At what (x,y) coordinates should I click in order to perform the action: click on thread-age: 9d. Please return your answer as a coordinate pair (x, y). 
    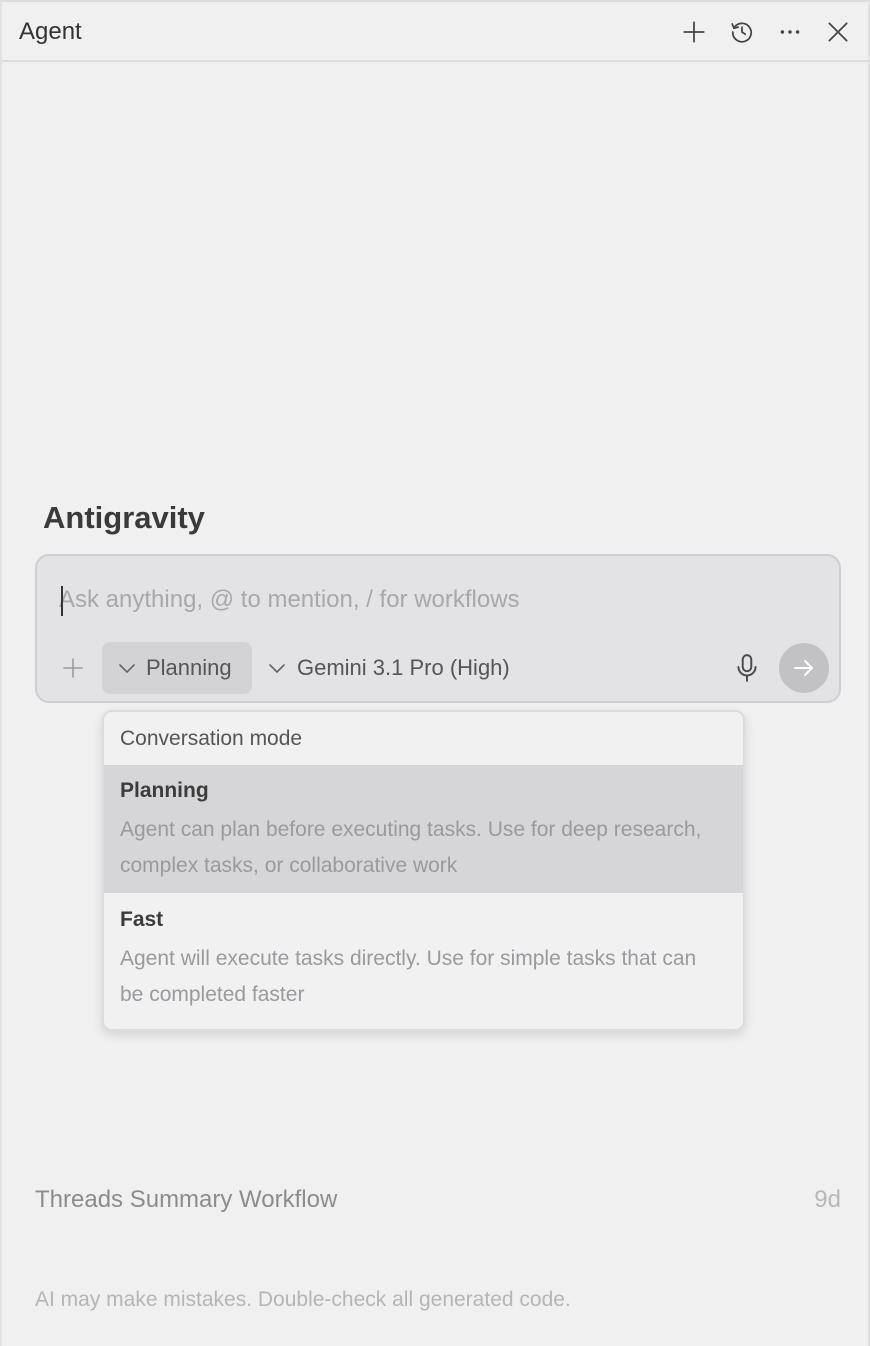
    Looking at the image, I should click on (827, 1199).